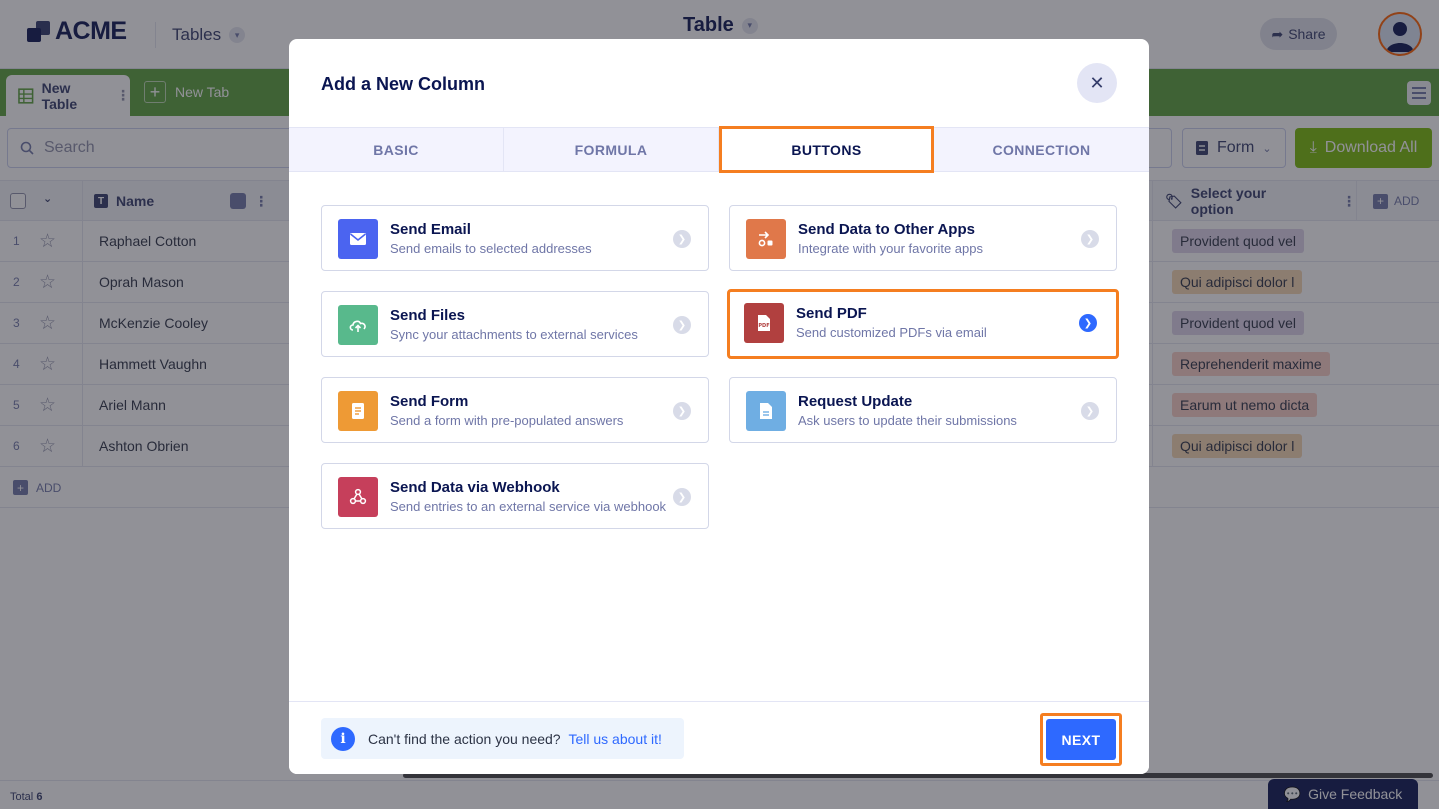 The width and height of the screenshot is (1439, 809). What do you see at coordinates (611, 150) in the screenshot?
I see `tab-formula: FORMULA` at bounding box center [611, 150].